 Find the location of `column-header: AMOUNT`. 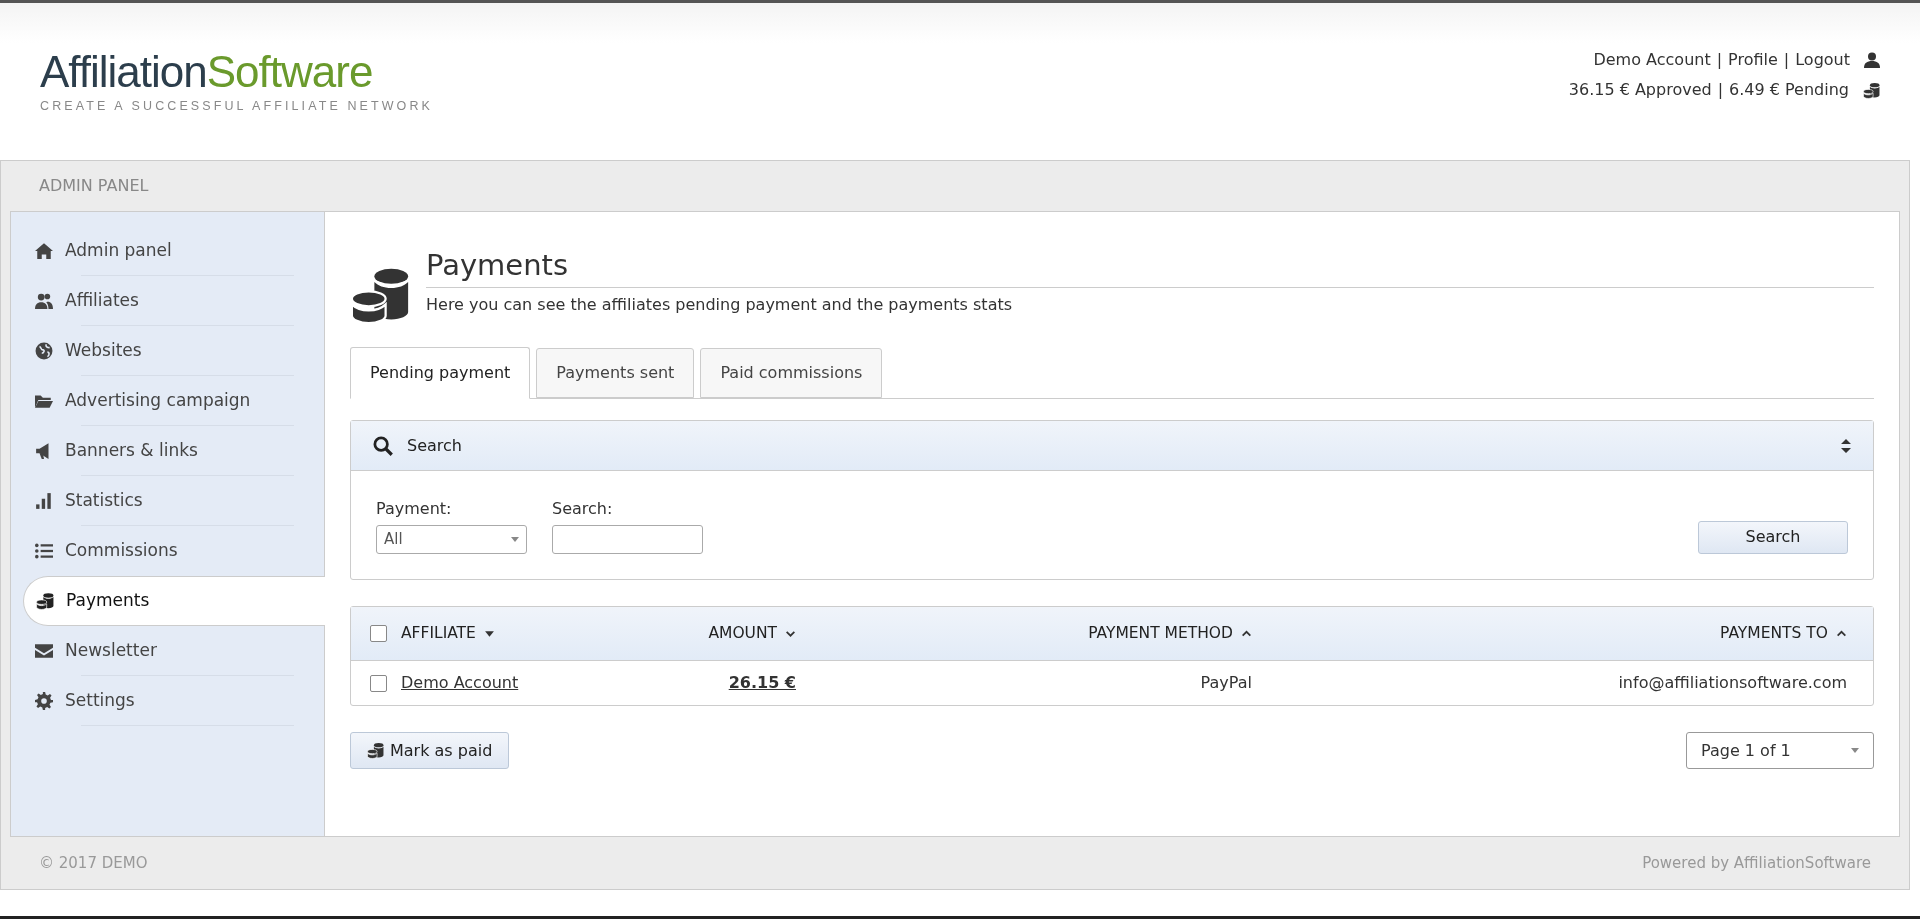

column-header: AMOUNT is located at coordinates (698, 633).